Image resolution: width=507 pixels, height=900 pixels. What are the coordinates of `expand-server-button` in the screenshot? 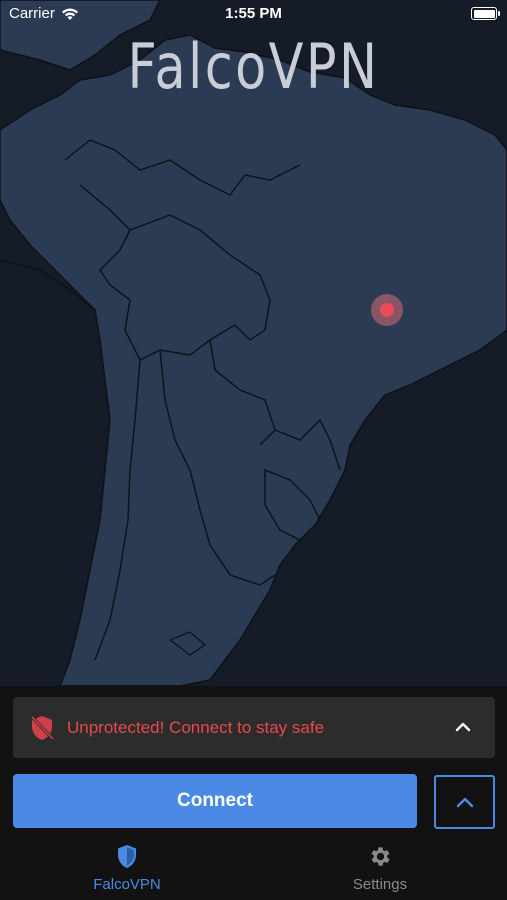 It's located at (464, 802).